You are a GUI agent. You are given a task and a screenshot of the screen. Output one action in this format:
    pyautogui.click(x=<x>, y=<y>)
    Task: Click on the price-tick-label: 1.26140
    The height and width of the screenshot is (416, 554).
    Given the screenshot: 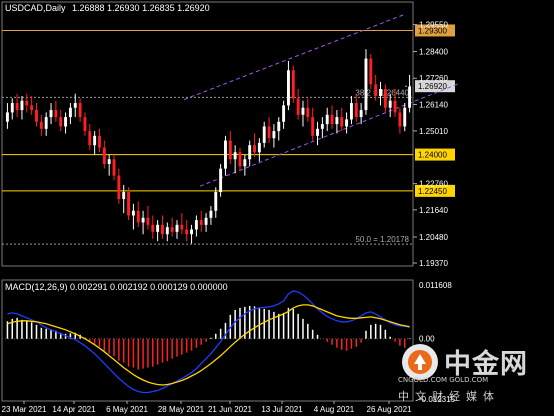 What is the action you would take?
    pyautogui.click(x=433, y=104)
    